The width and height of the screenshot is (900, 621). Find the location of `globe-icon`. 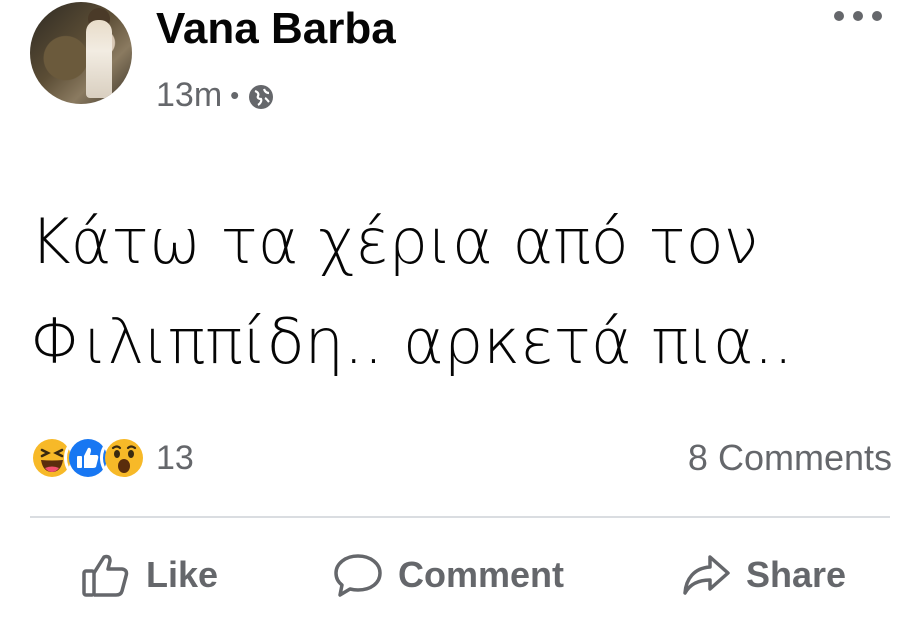

globe-icon is located at coordinates (261, 95).